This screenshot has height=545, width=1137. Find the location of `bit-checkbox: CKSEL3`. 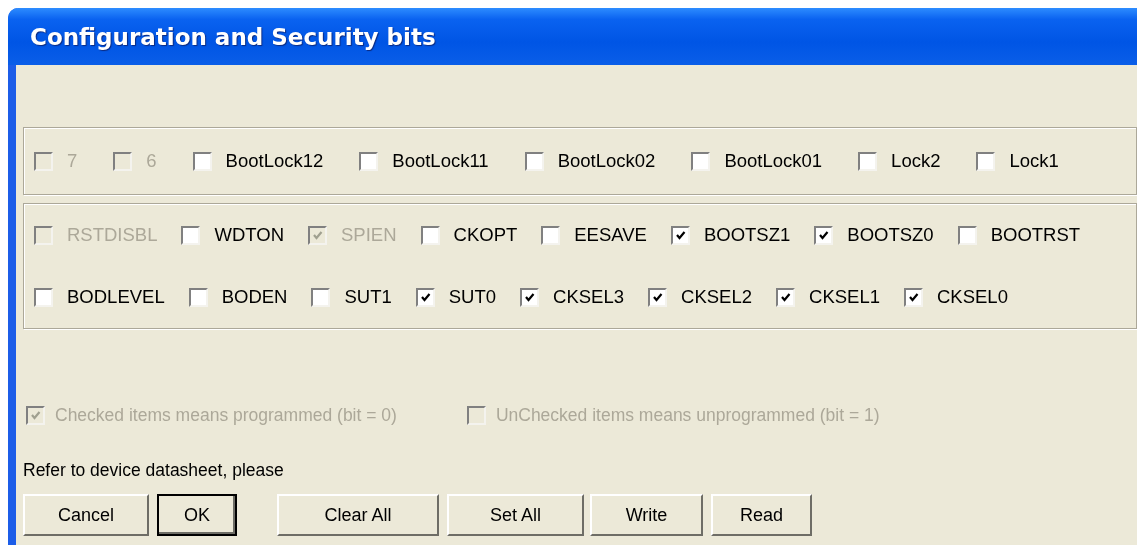

bit-checkbox: CKSEL3 is located at coordinates (572, 297).